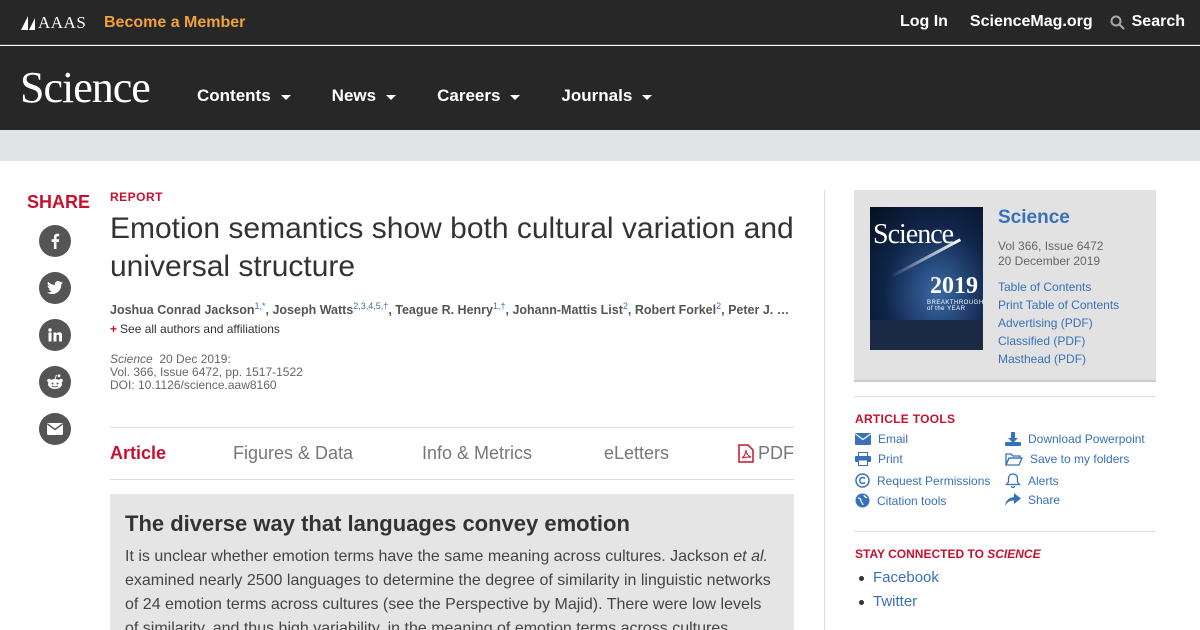  What do you see at coordinates (1075, 439) in the screenshot?
I see `tool-download-ppt: Download Powerpoint` at bounding box center [1075, 439].